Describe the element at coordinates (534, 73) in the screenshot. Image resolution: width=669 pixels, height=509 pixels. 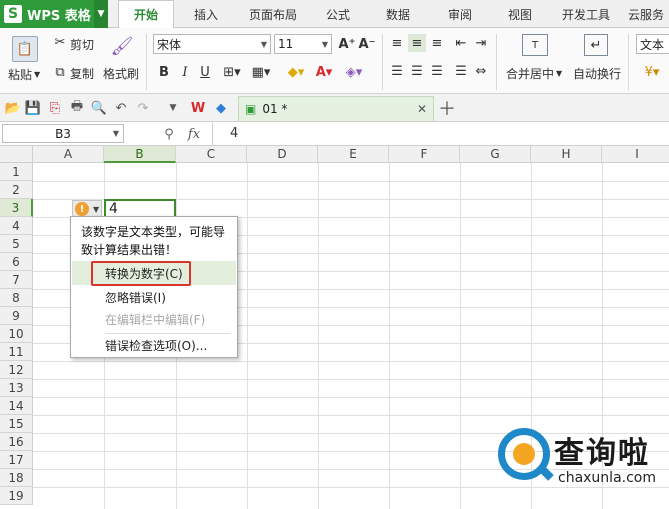
I see `merge-center-button: 合并居中 ▼` at that location.